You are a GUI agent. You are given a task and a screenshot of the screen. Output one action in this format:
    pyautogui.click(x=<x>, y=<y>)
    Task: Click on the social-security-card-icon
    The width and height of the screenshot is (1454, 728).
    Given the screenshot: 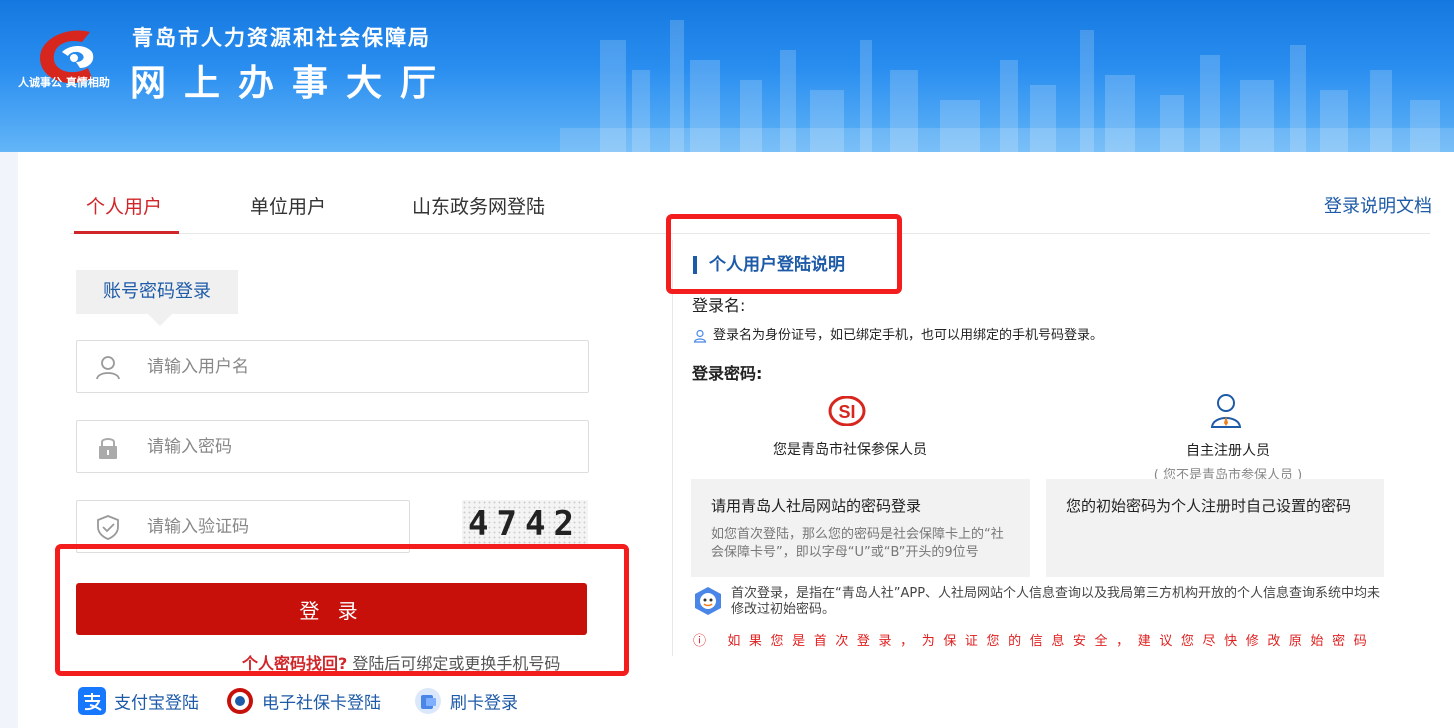 What is the action you would take?
    pyautogui.click(x=240, y=701)
    